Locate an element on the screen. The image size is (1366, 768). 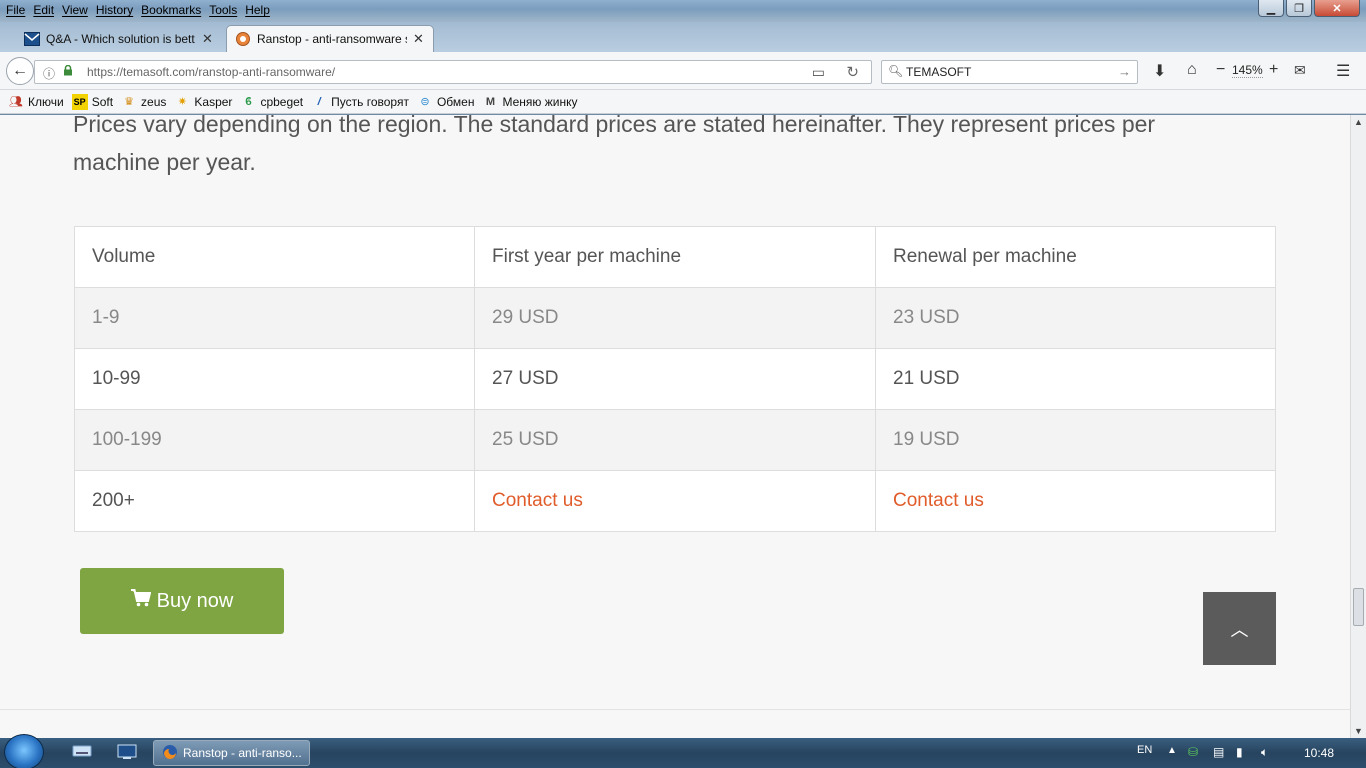
column-header-first-year: First year per machine is located at coordinates (675, 257).